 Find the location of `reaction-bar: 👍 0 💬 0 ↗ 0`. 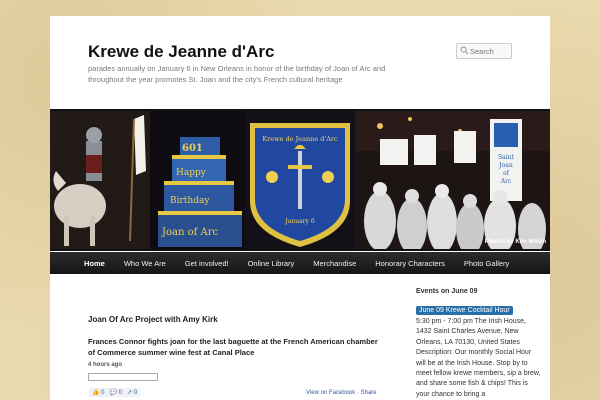

reaction-bar: 👍 0 💬 0 ↗ 0 is located at coordinates (115, 392).